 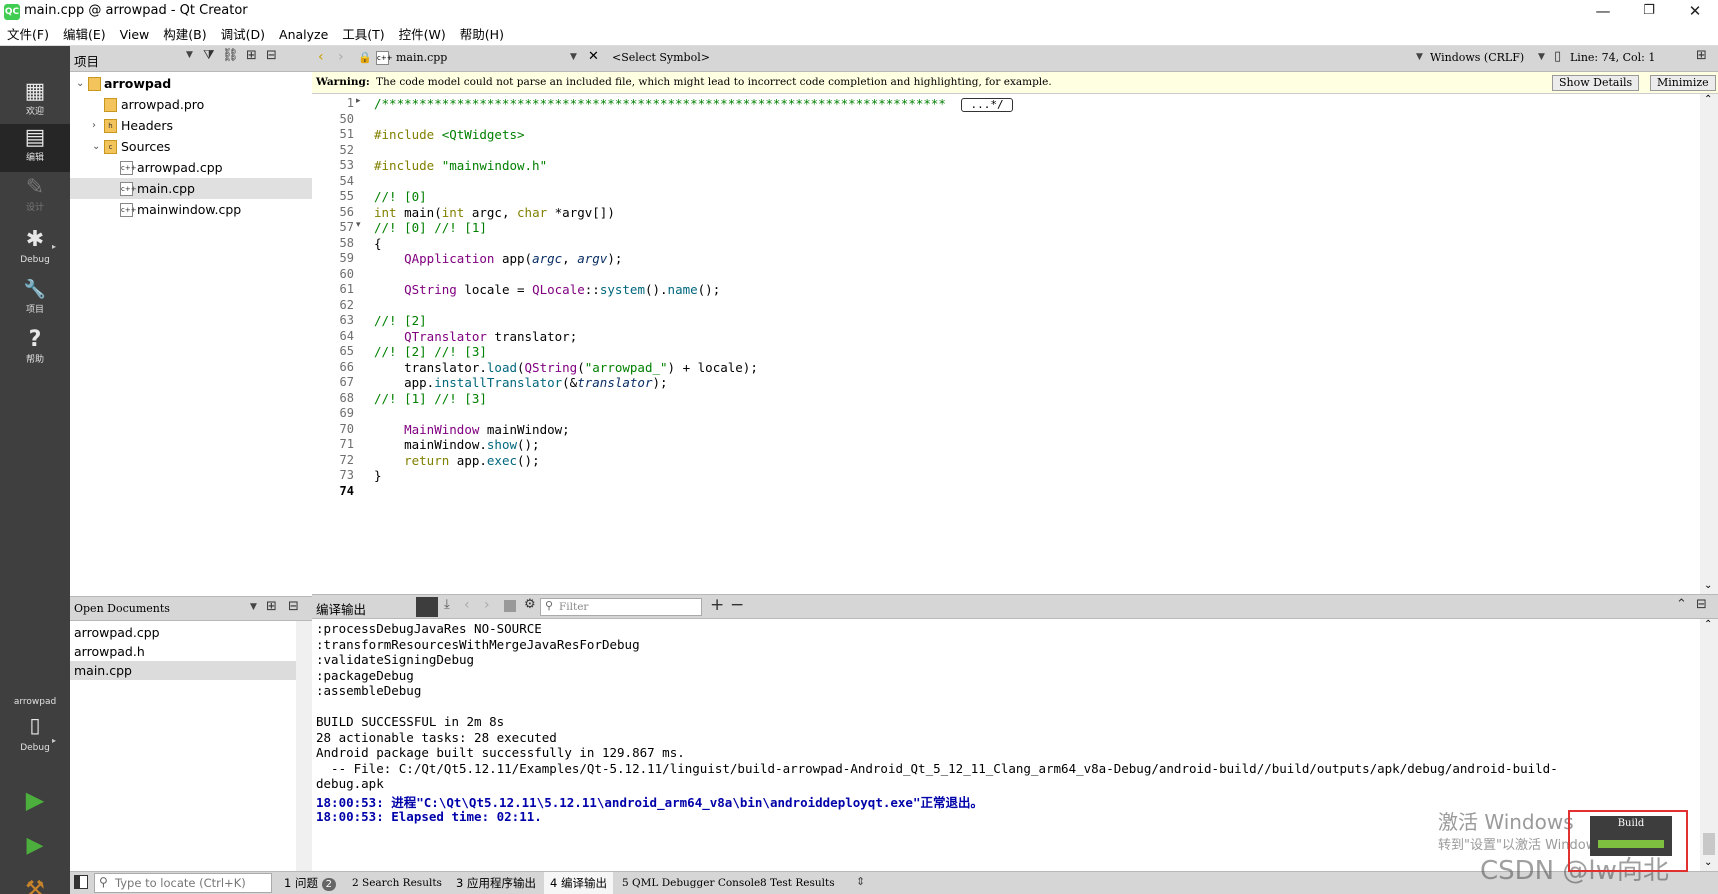 What do you see at coordinates (81, 882) in the screenshot?
I see `toggle-sidebar-icon` at bounding box center [81, 882].